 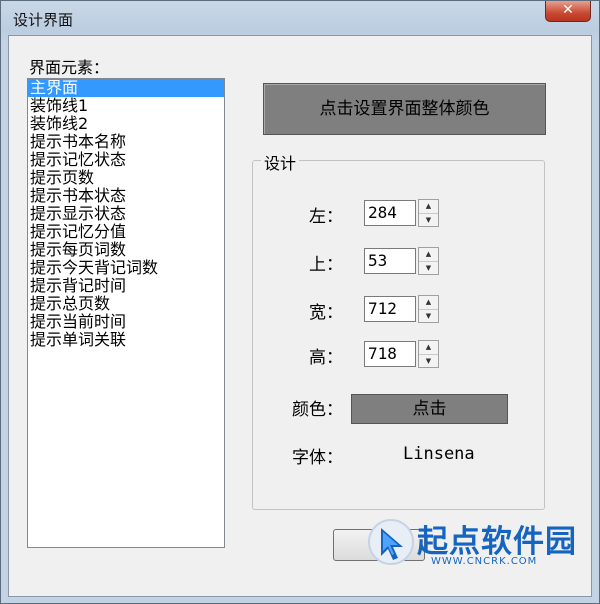 I want to click on list-item: 提示记忆分值, so click(x=126, y=232).